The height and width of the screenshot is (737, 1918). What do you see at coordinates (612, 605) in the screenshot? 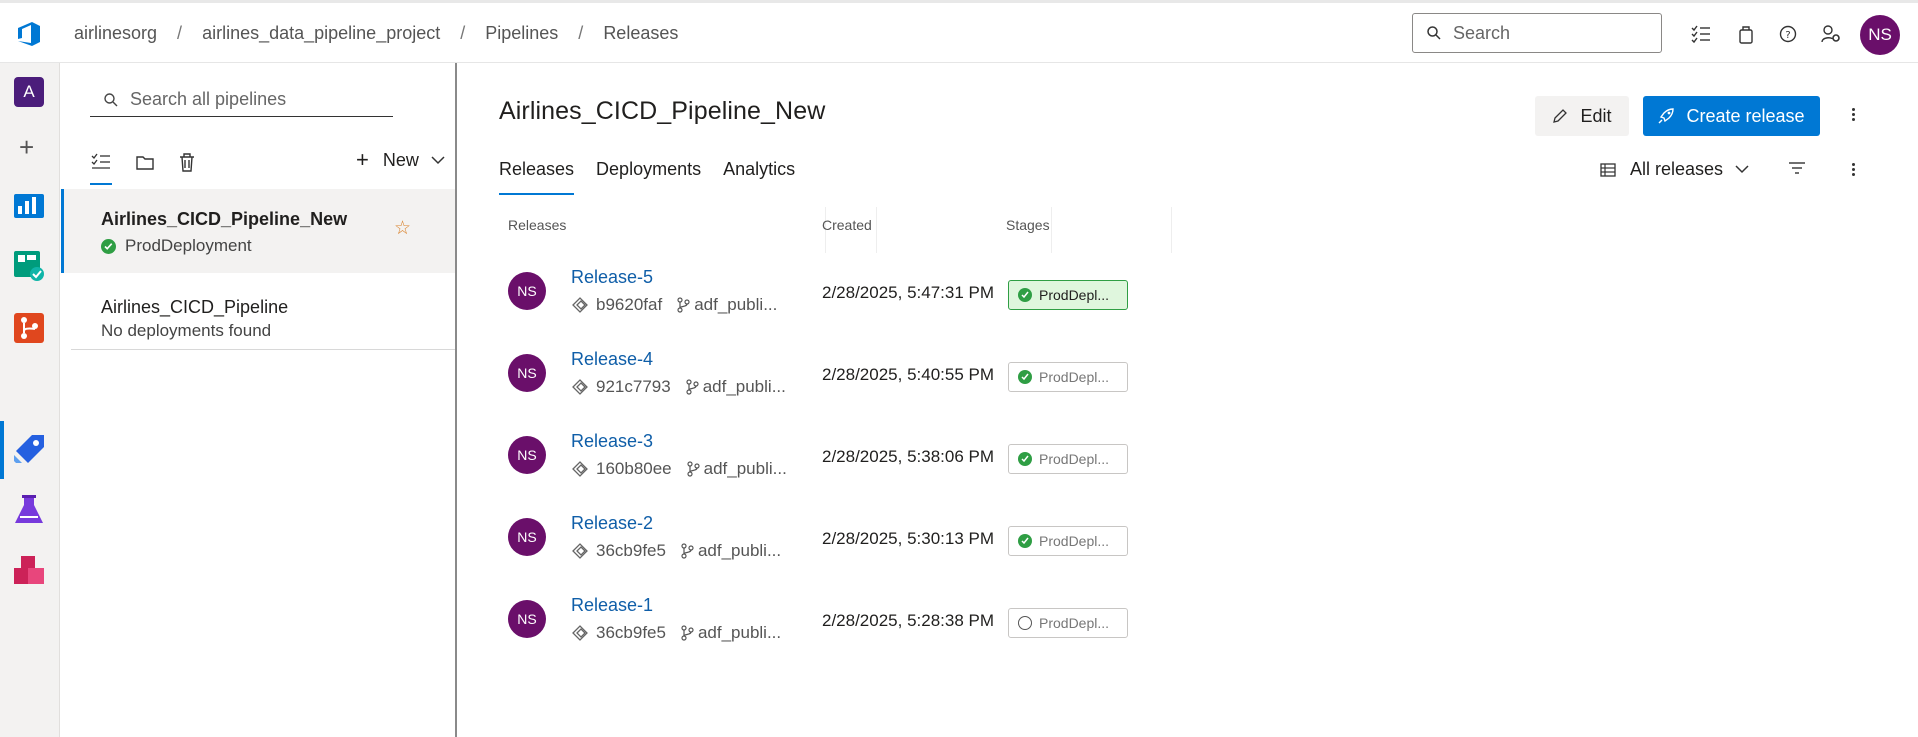
I see `release-link: Release-1` at bounding box center [612, 605].